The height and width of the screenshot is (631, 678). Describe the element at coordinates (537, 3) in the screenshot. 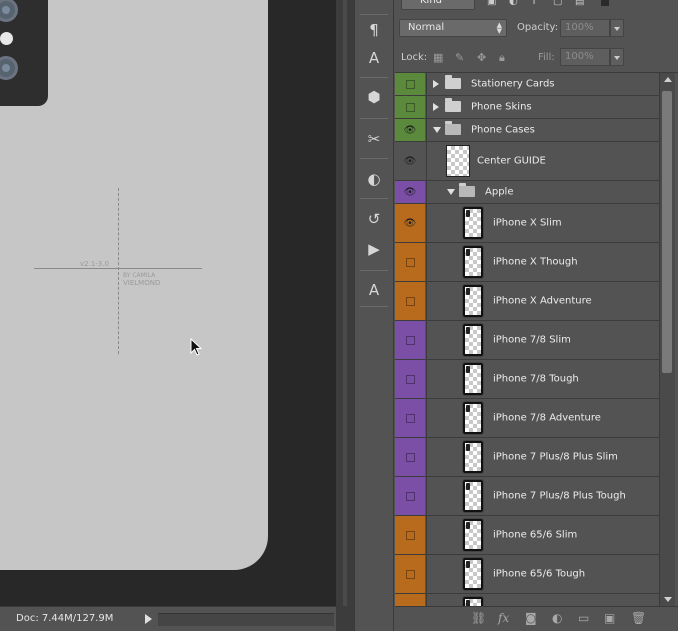

I see `filter-type-icon: T` at that location.